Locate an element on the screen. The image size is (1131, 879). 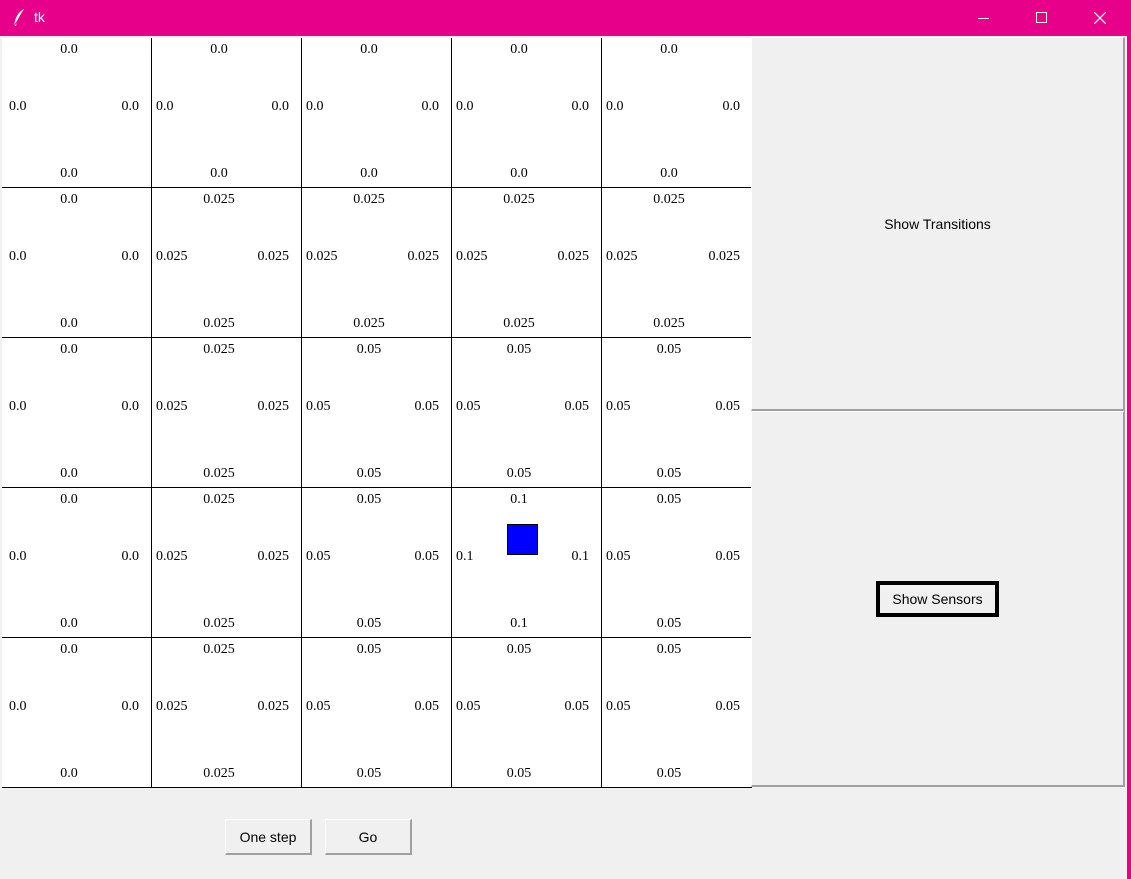
feather-icon is located at coordinates (20, 18).